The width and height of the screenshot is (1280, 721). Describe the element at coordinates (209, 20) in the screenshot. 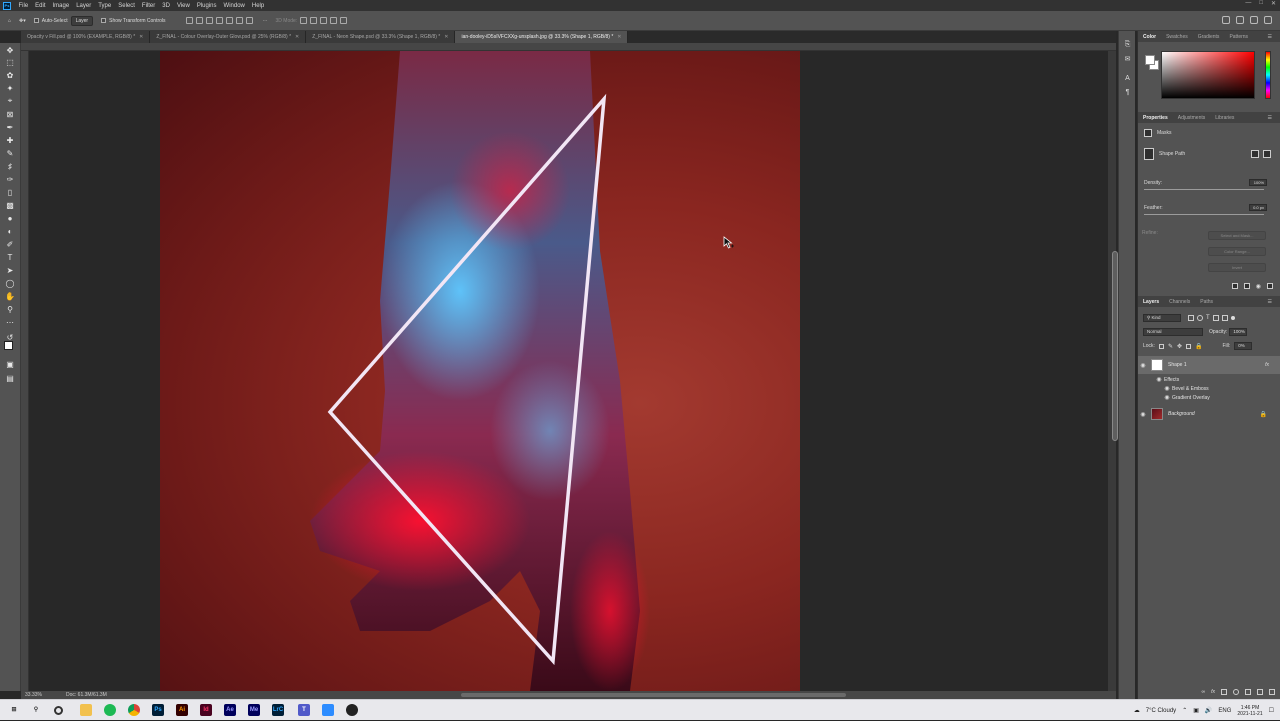

I see `align-bottom-icon` at that location.